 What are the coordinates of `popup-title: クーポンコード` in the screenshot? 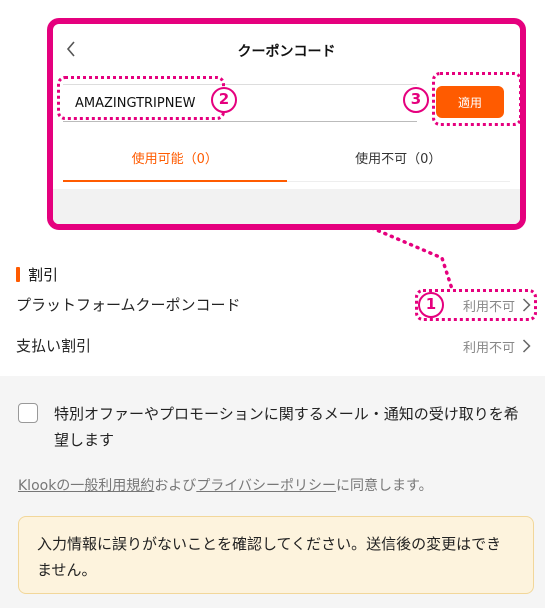 It's located at (286, 52).